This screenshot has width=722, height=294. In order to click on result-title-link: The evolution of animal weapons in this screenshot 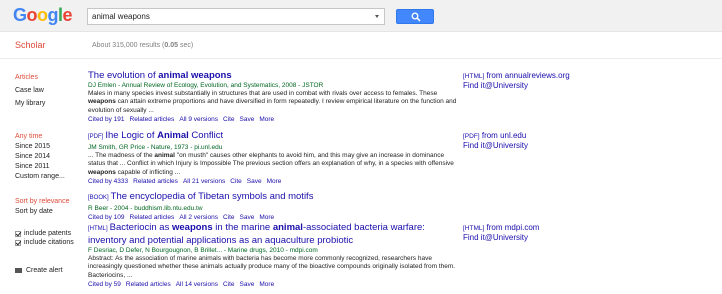, I will do `click(273, 75)`.